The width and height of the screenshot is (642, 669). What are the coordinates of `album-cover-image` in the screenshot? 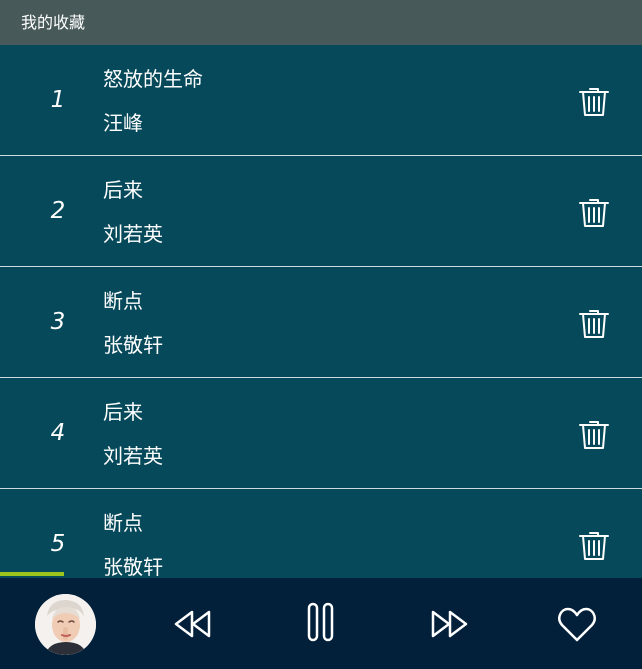 It's located at (65, 624).